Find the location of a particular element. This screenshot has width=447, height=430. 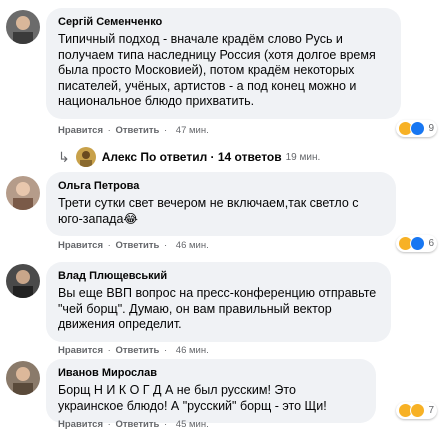

comment-author: Ольга Петрова is located at coordinates (221, 186).